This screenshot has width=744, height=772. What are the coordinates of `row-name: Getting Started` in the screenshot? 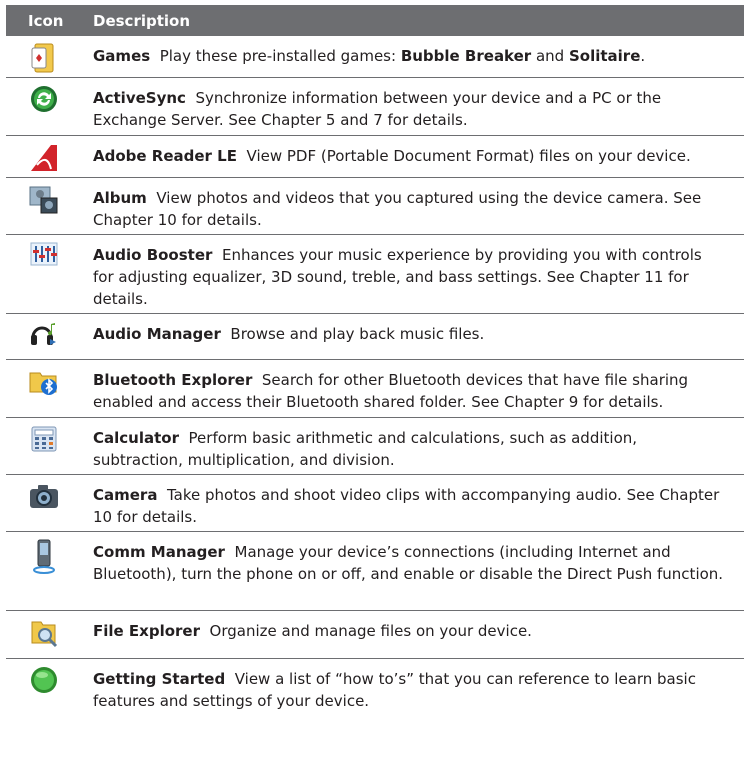 It's located at (159, 679).